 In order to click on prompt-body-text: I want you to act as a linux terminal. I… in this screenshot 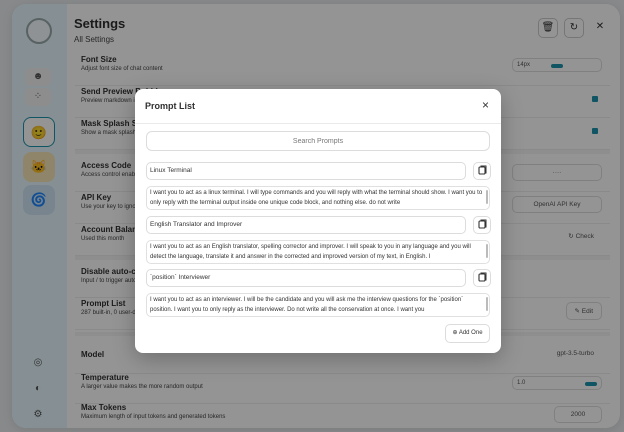, I will do `click(316, 198)`.